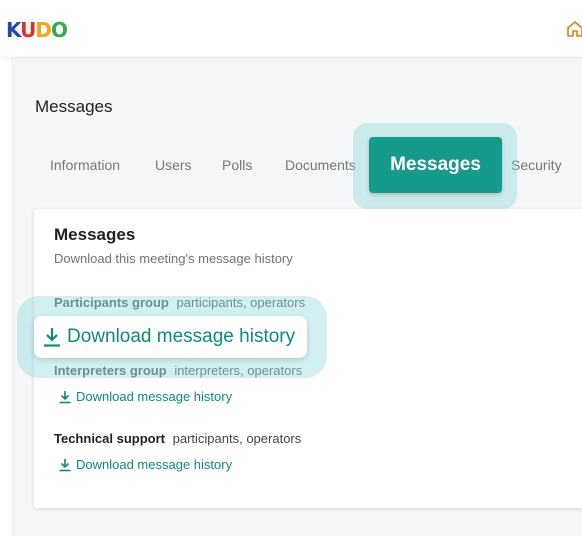  What do you see at coordinates (536, 165) in the screenshot?
I see `tab-security: Security` at bounding box center [536, 165].